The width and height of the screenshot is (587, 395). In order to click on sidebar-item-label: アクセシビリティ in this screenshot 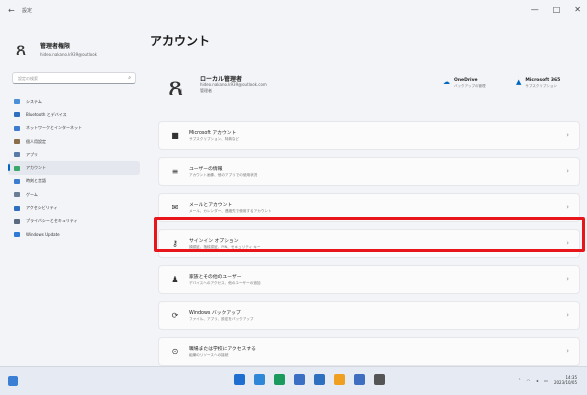, I will do `click(42, 208)`.